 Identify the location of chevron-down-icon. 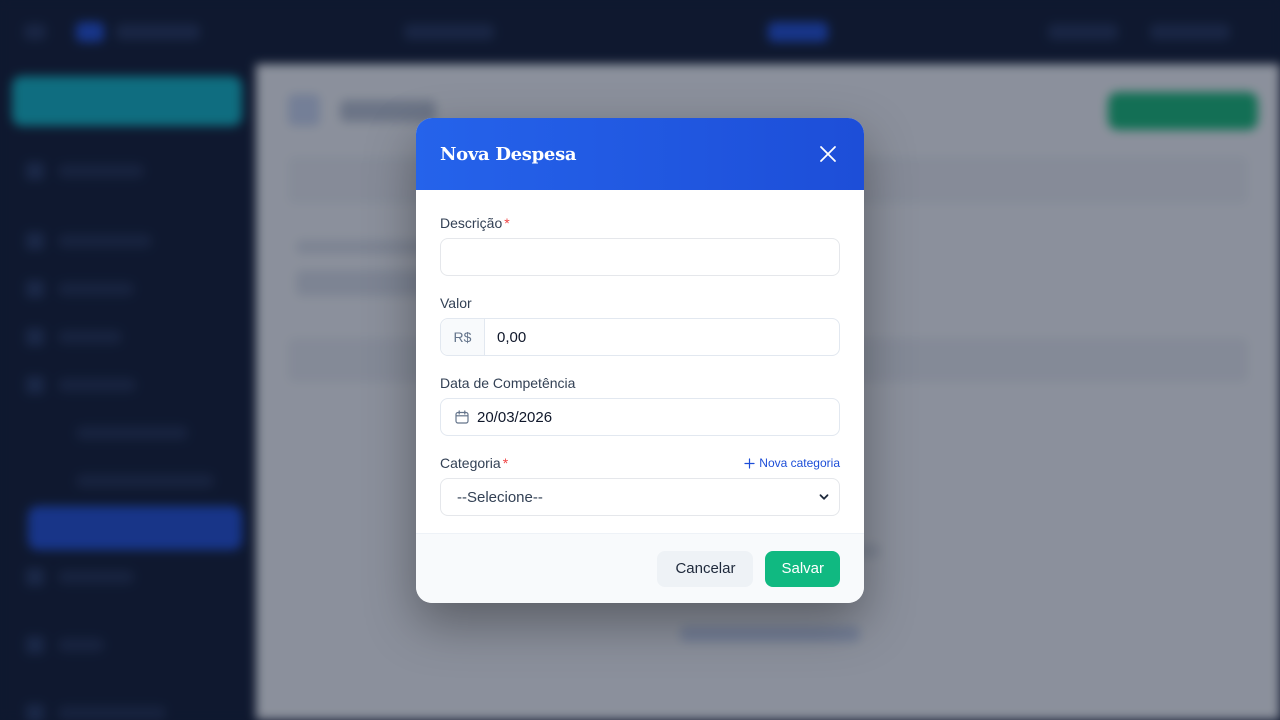
(824, 497).